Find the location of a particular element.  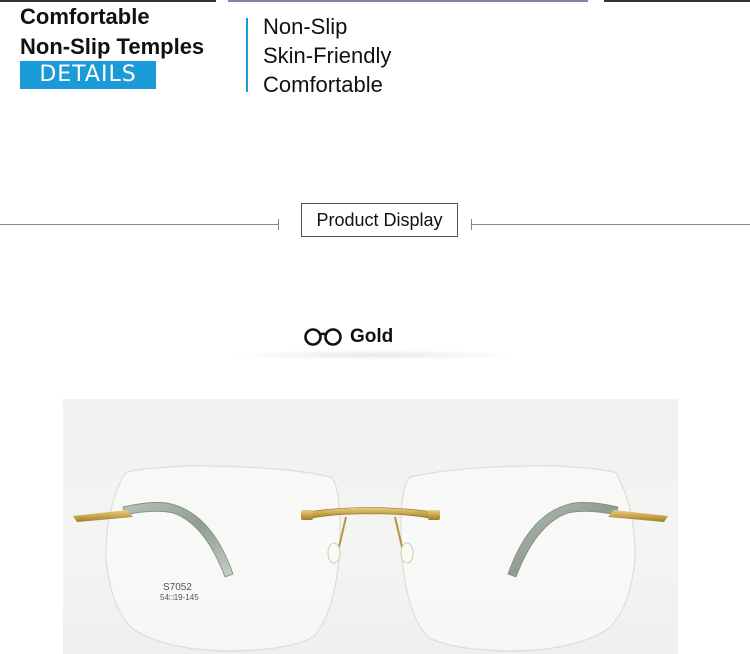

color-name: Gold is located at coordinates (372, 336).